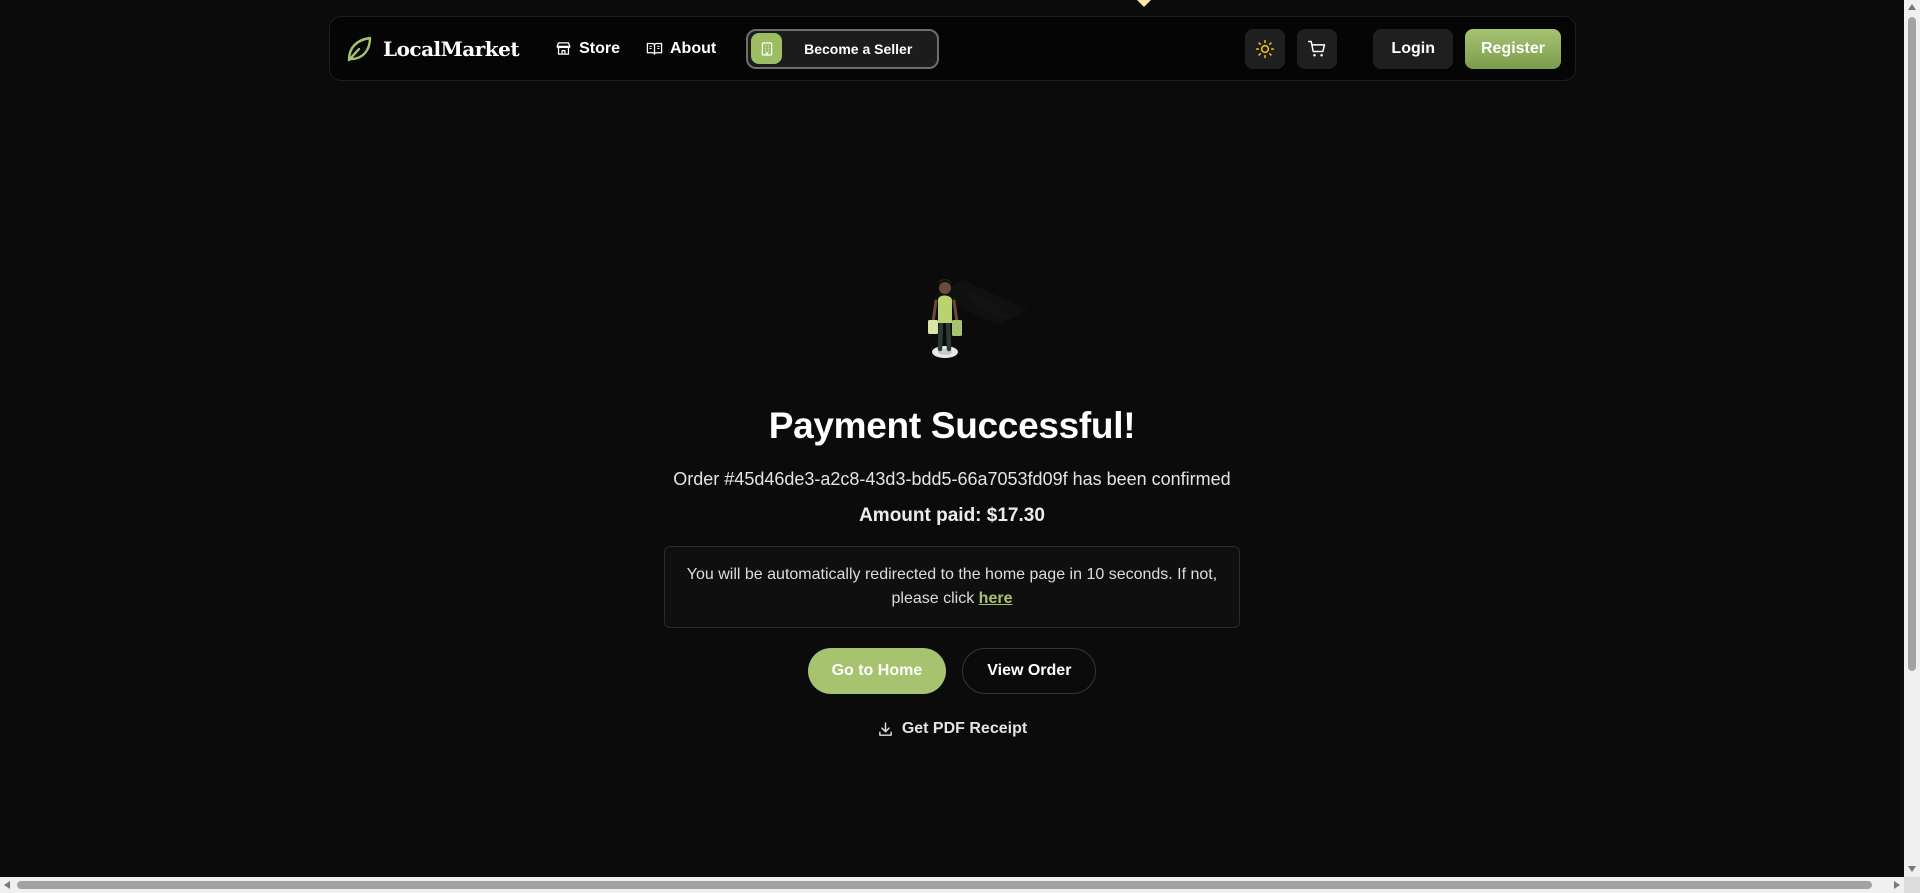 Image resolution: width=1920 pixels, height=893 pixels. I want to click on redirect-here-link: here, so click(996, 598).